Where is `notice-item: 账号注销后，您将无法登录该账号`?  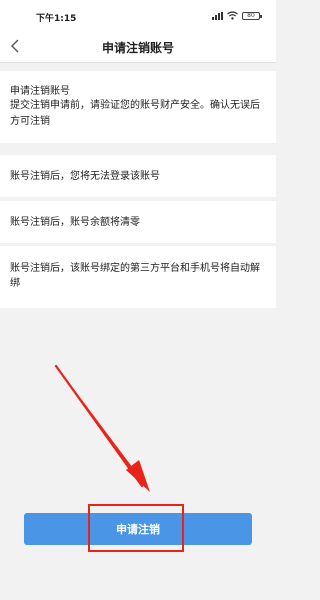
notice-item: 账号注销后，您将无法登录该账号 is located at coordinates (138, 176).